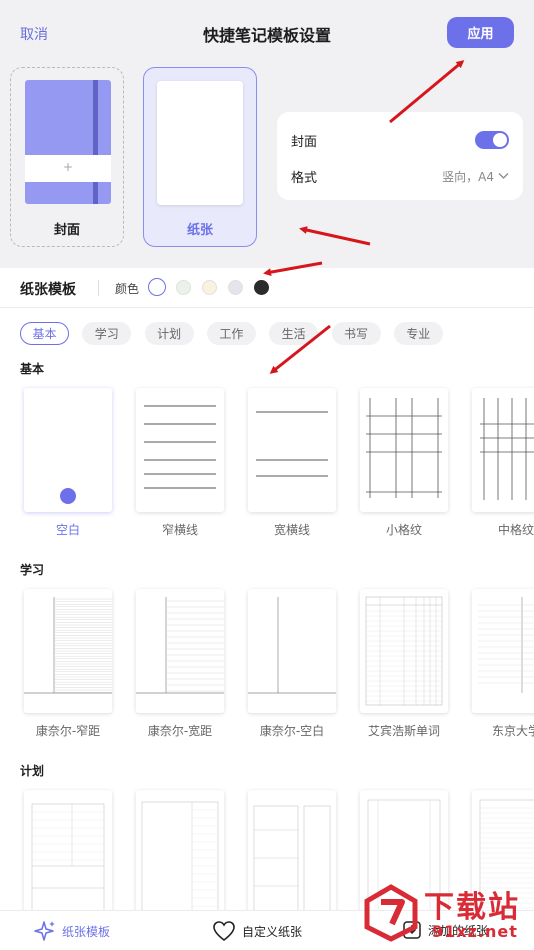  What do you see at coordinates (475, 931) in the screenshot?
I see `watermark-sub-text: 91xz.net` at bounding box center [475, 931].